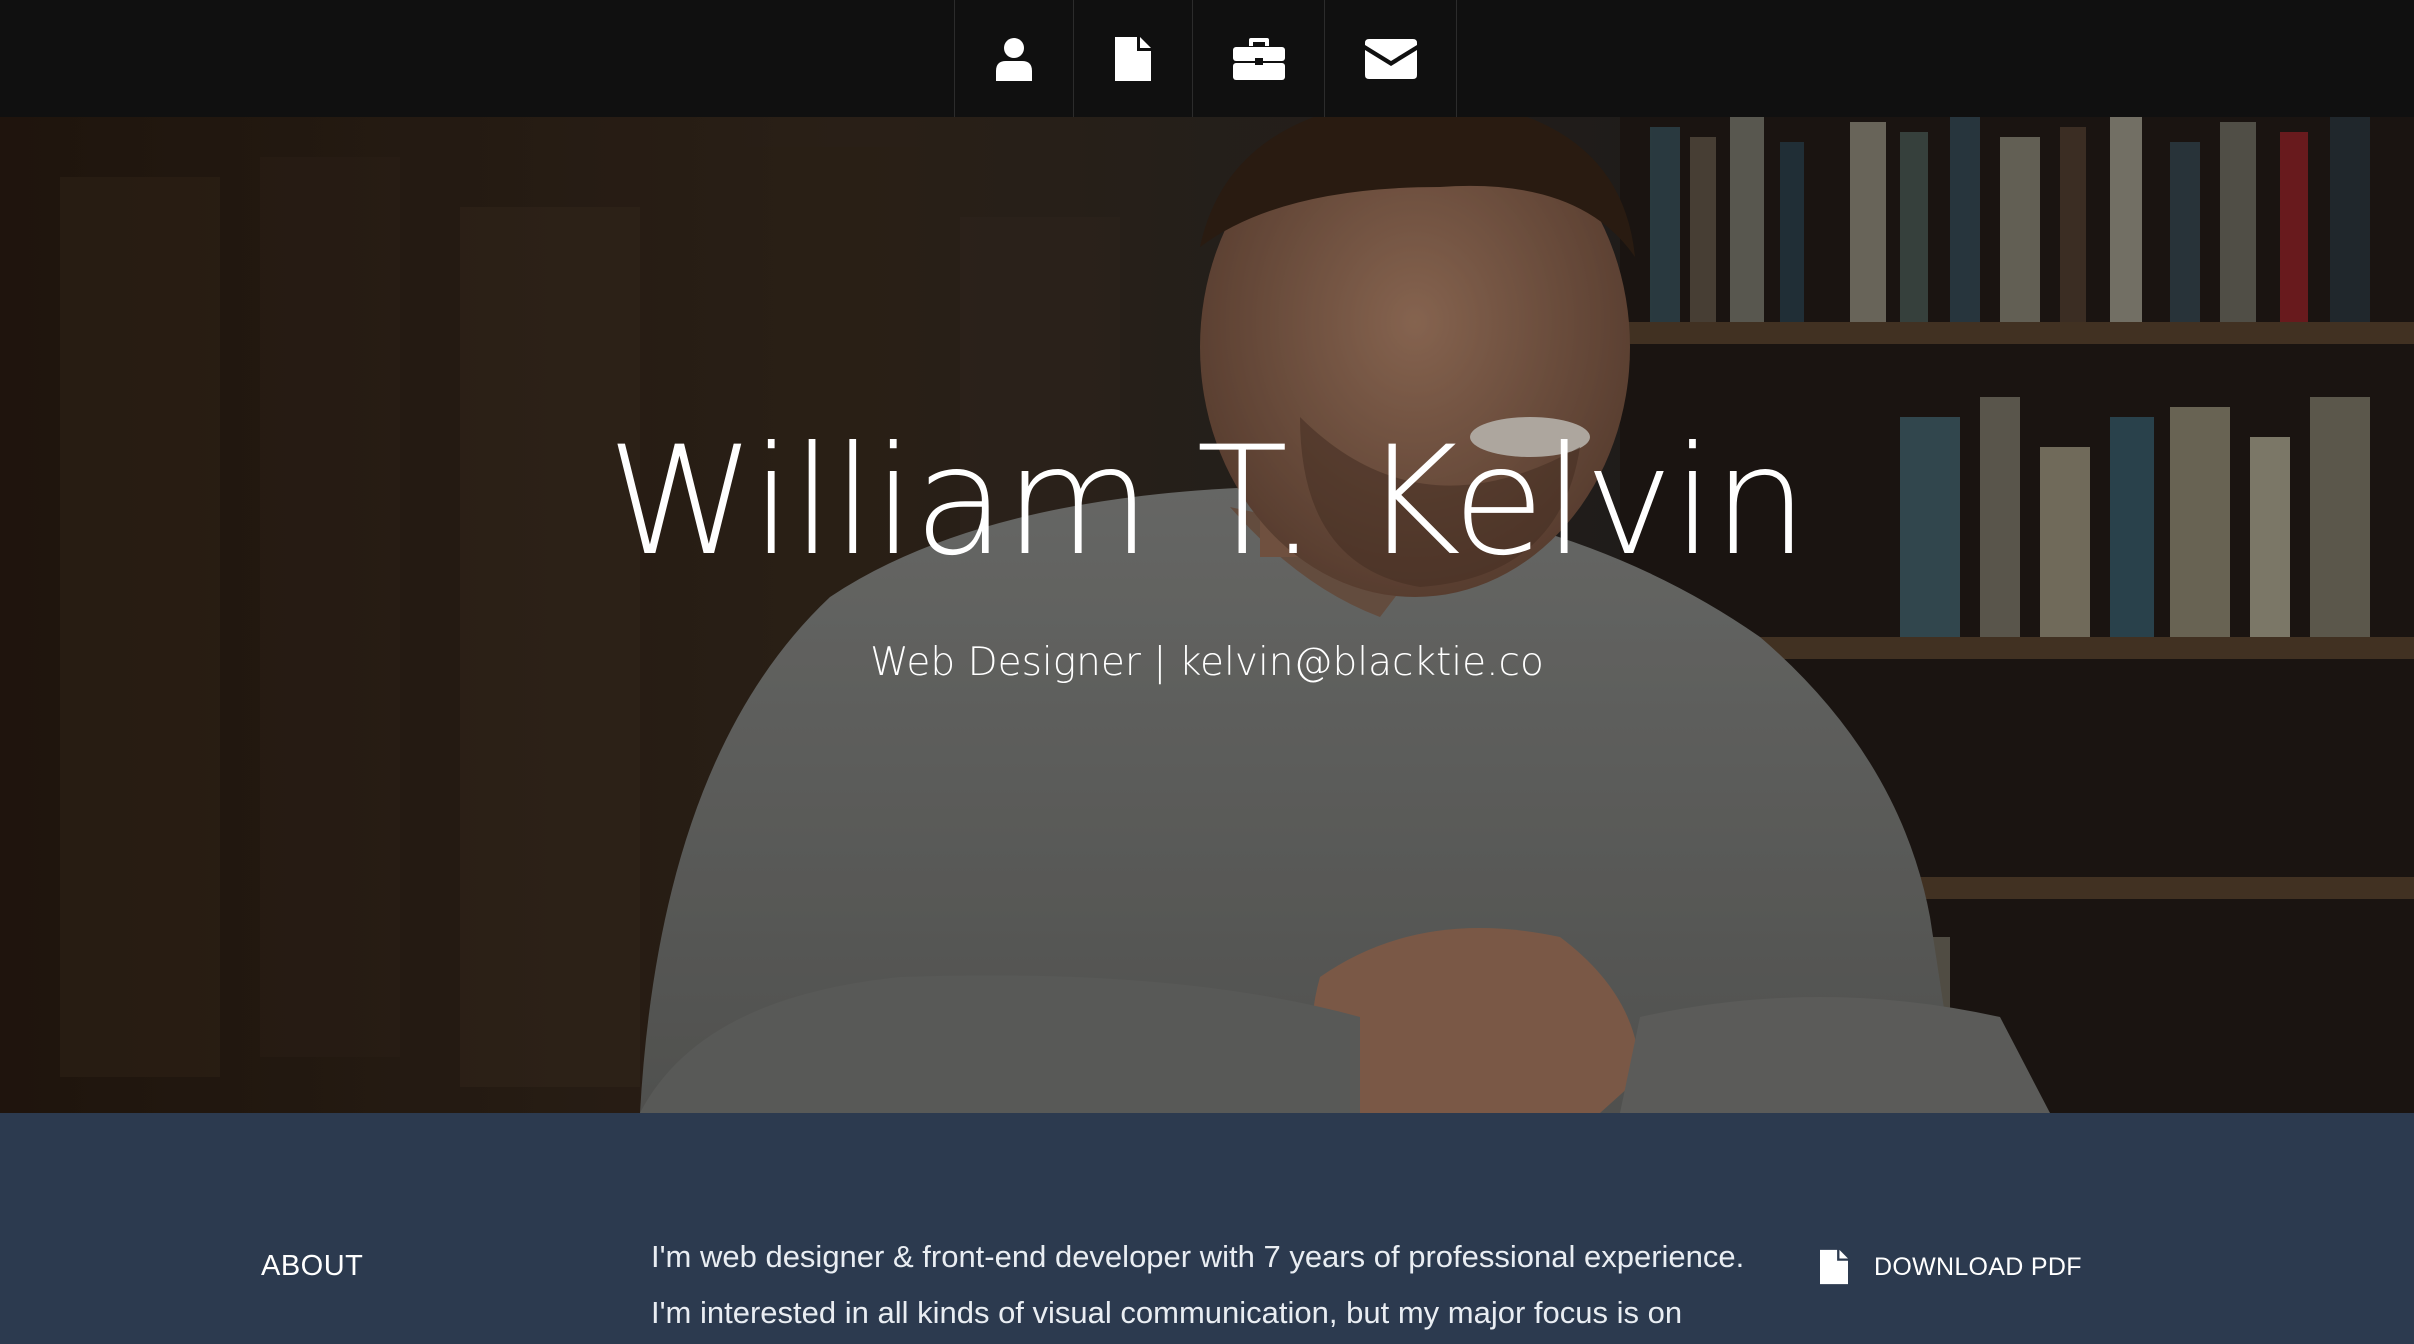 The image size is (2414, 1344). I want to click on top-navigation, so click(1207, 58).